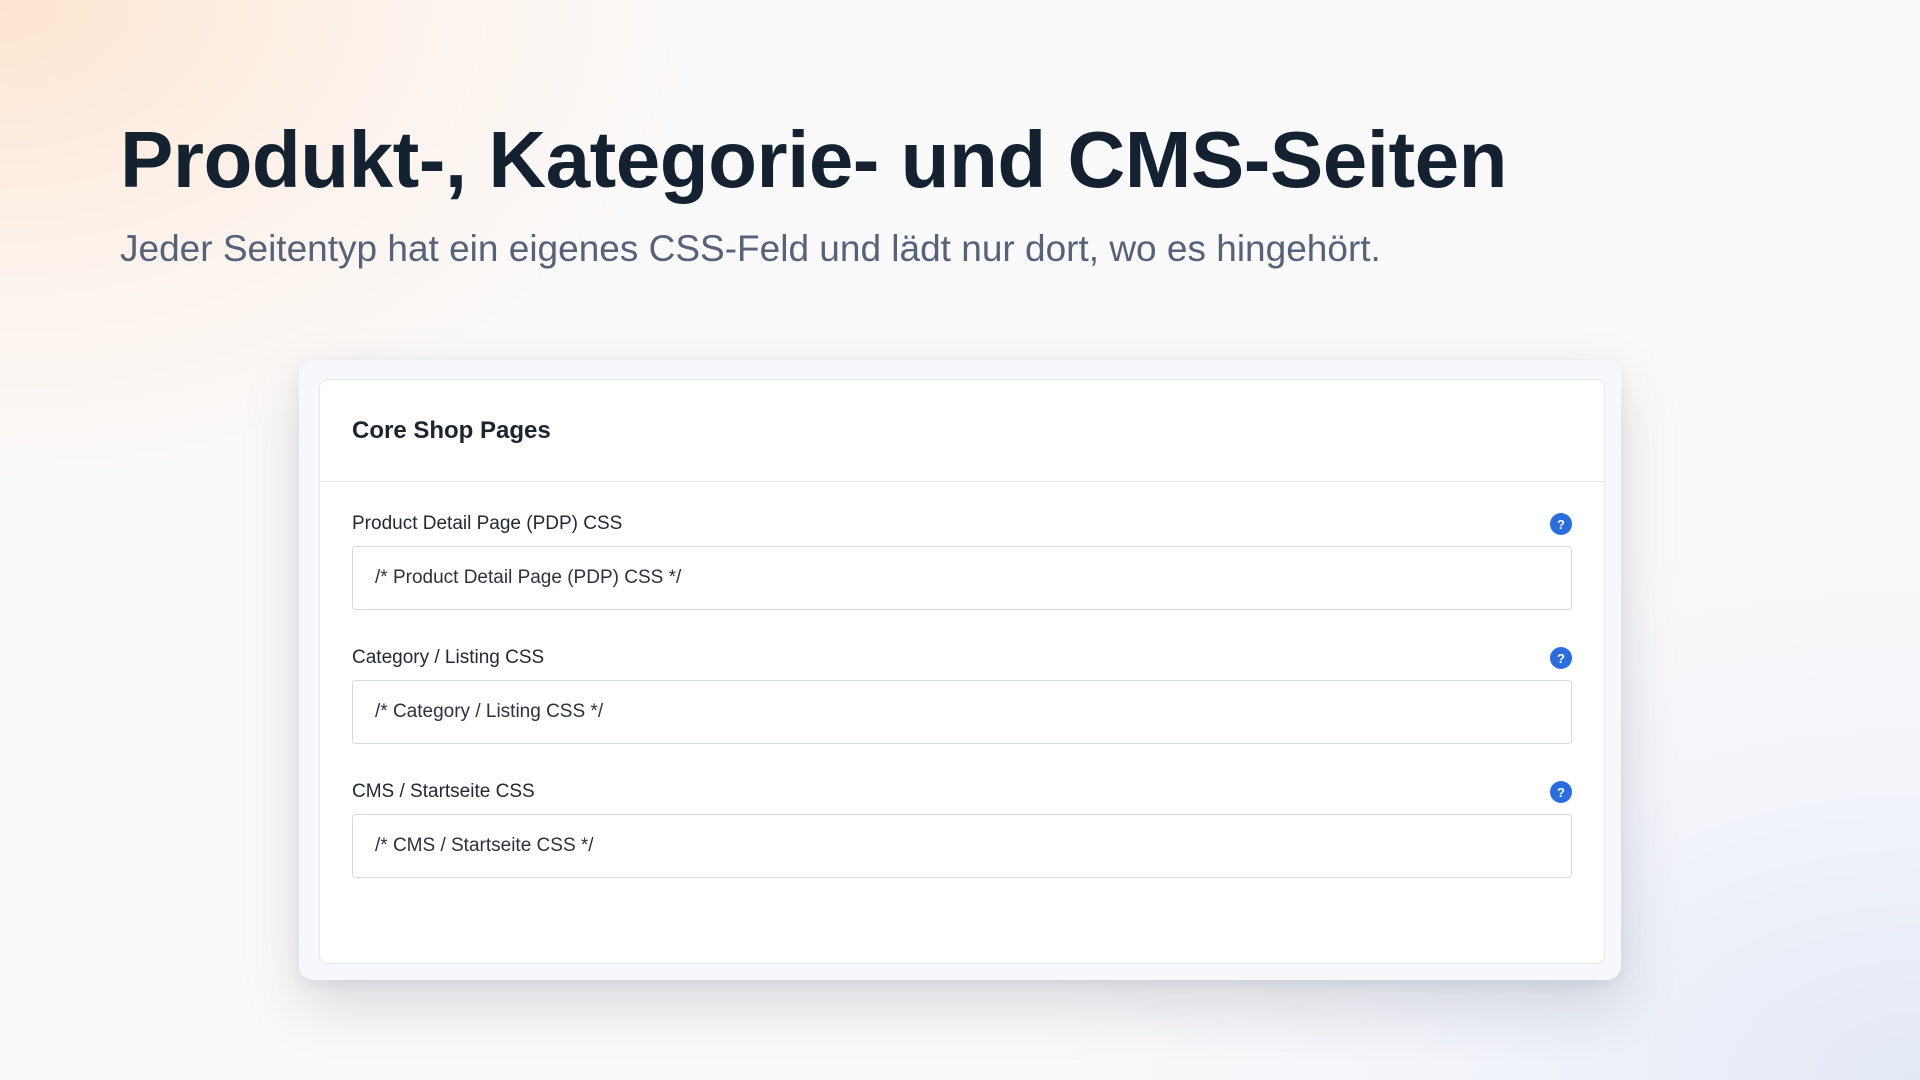 This screenshot has height=1080, width=1920. What do you see at coordinates (962, 524) in the screenshot?
I see `field-label-row: Product Detail Page (PDP) CSS ?` at bounding box center [962, 524].